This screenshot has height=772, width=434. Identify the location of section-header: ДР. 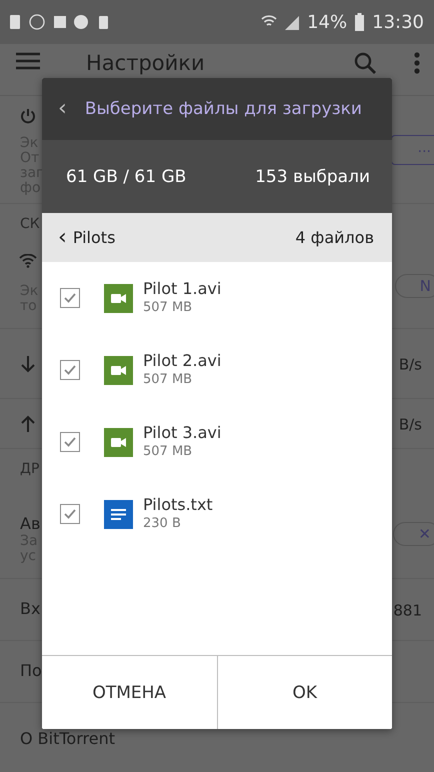
(30, 469).